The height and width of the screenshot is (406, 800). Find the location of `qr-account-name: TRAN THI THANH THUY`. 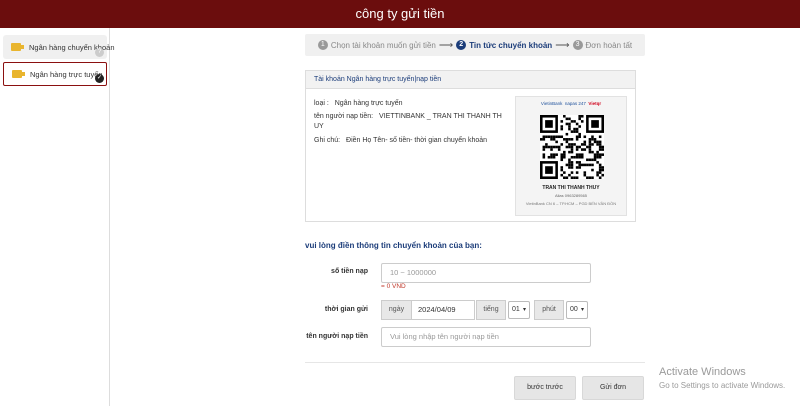

qr-account-name: TRAN THI THANH THUY is located at coordinates (571, 188).